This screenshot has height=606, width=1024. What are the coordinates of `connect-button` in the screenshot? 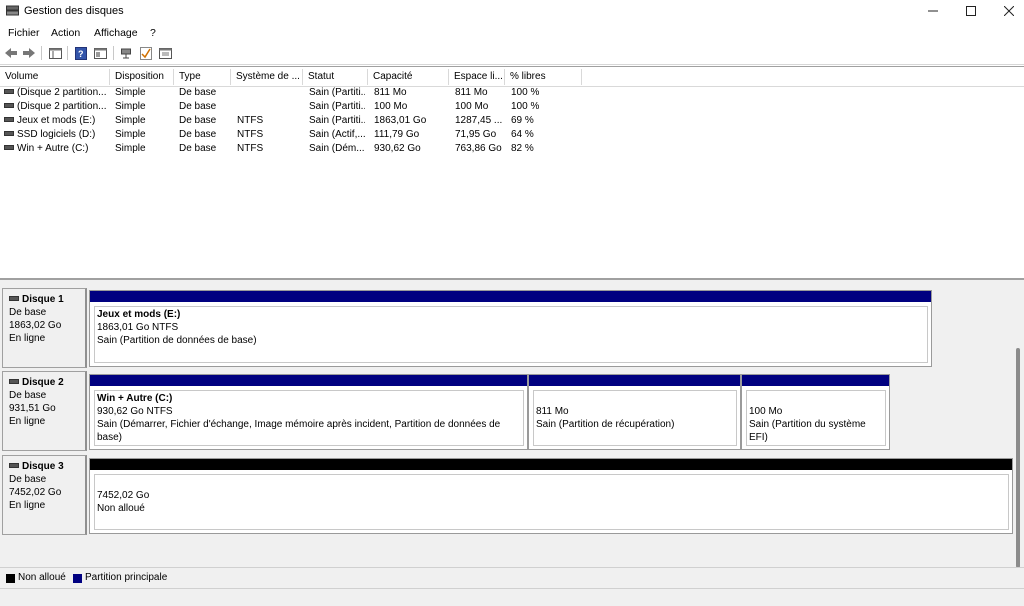 It's located at (127, 53).